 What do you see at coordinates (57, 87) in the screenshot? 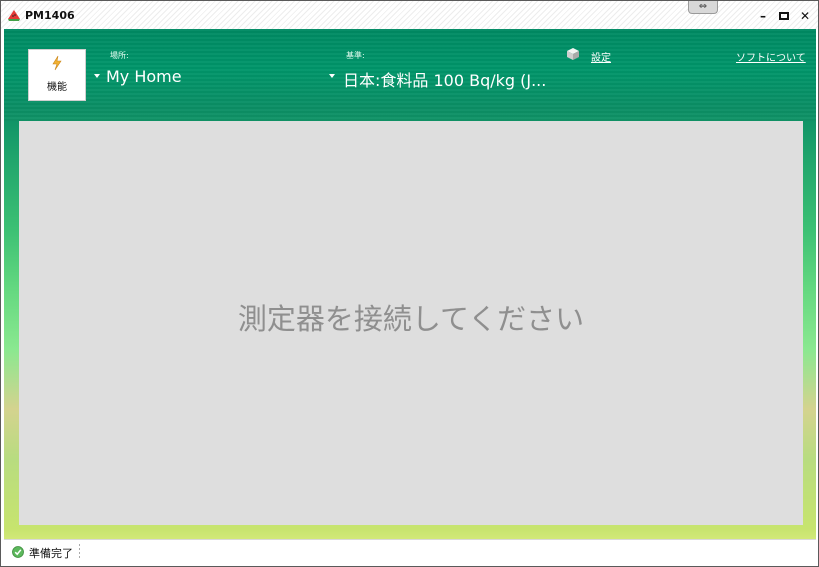
I see `function-label: 機能` at bounding box center [57, 87].